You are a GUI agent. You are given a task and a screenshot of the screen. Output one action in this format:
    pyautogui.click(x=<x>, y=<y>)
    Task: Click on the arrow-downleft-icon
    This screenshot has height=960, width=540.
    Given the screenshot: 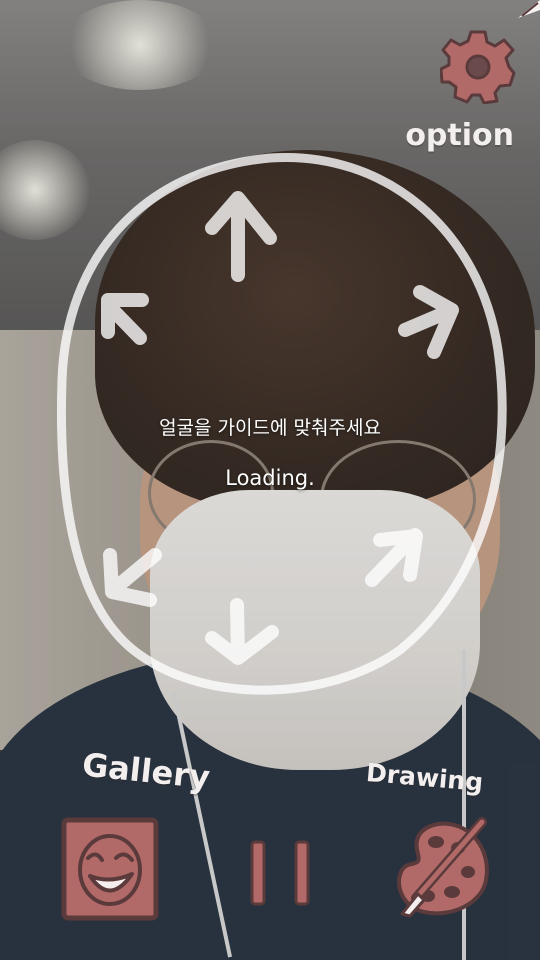 What is the action you would take?
    pyautogui.click(x=132, y=577)
    